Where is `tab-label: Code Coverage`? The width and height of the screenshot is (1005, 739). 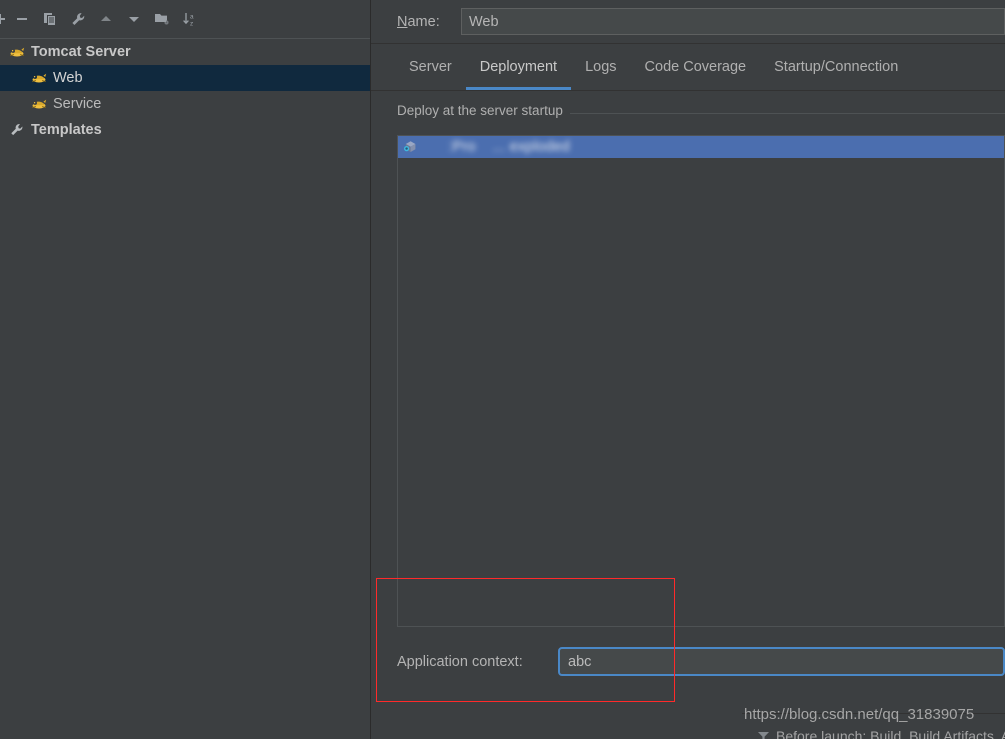
tab-label: Code Coverage is located at coordinates (695, 66).